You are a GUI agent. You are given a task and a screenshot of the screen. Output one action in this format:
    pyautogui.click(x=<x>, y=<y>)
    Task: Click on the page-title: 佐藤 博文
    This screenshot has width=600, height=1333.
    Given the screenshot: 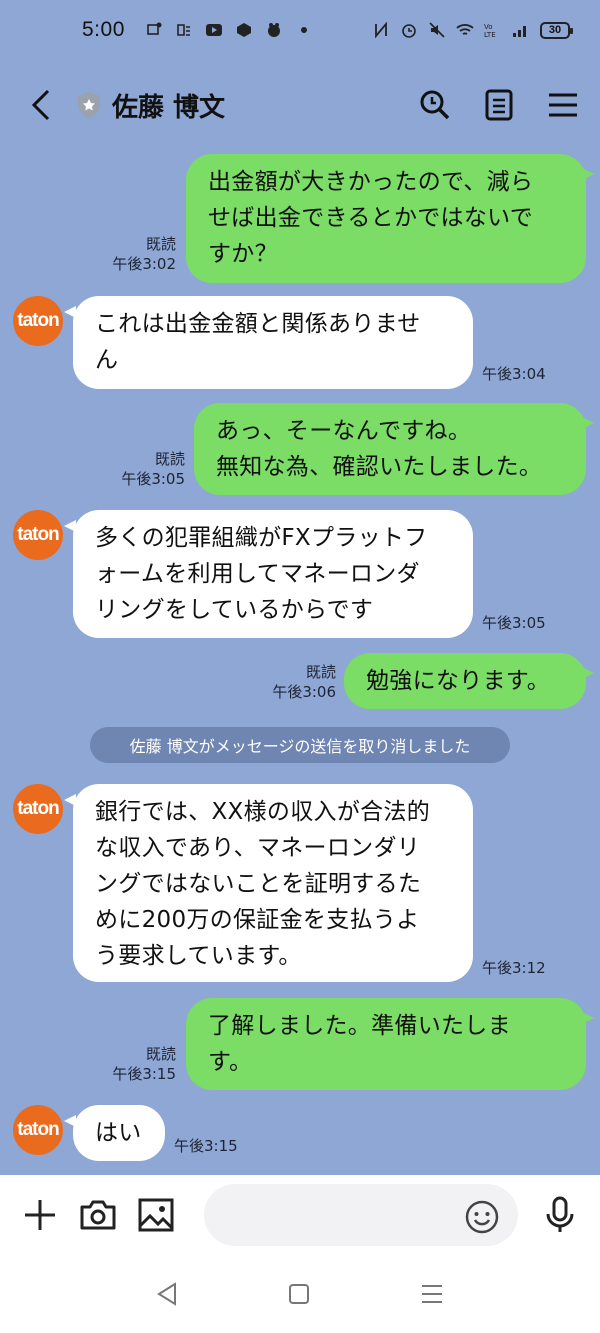 What is the action you would take?
    pyautogui.click(x=169, y=107)
    